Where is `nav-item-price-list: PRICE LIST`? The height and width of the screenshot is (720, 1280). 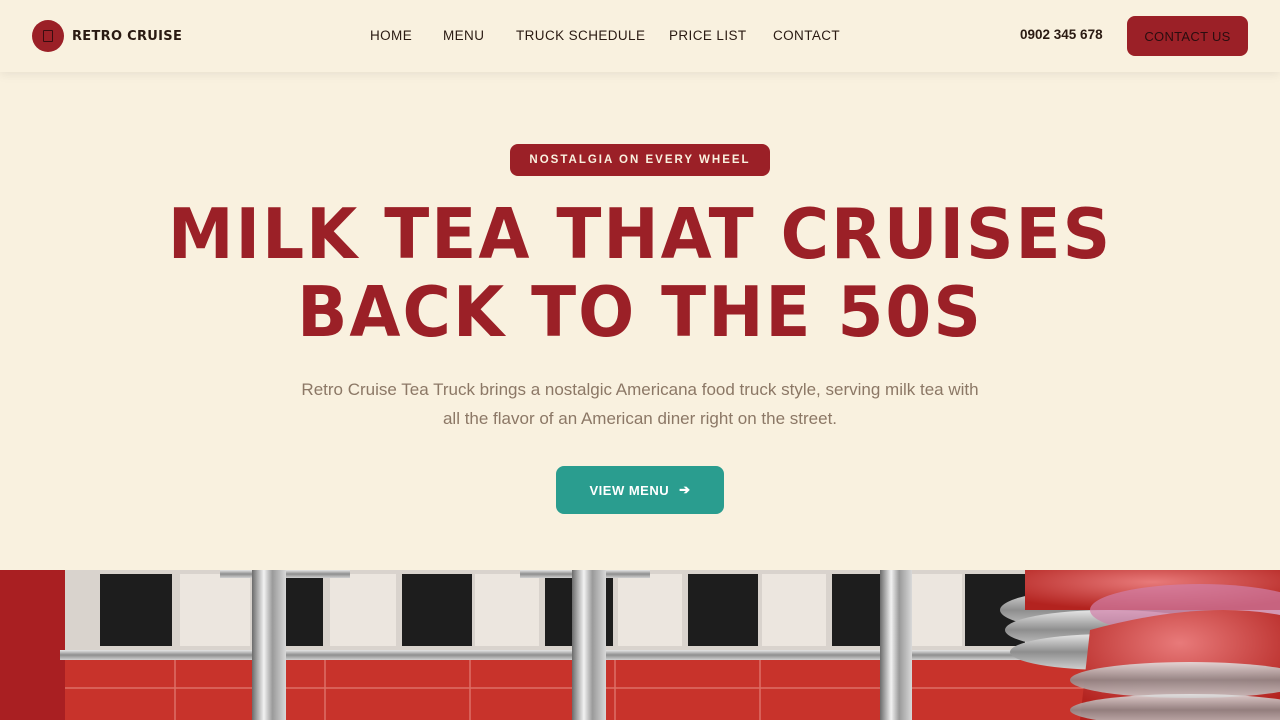
nav-item-price-list: PRICE LIST is located at coordinates (708, 35).